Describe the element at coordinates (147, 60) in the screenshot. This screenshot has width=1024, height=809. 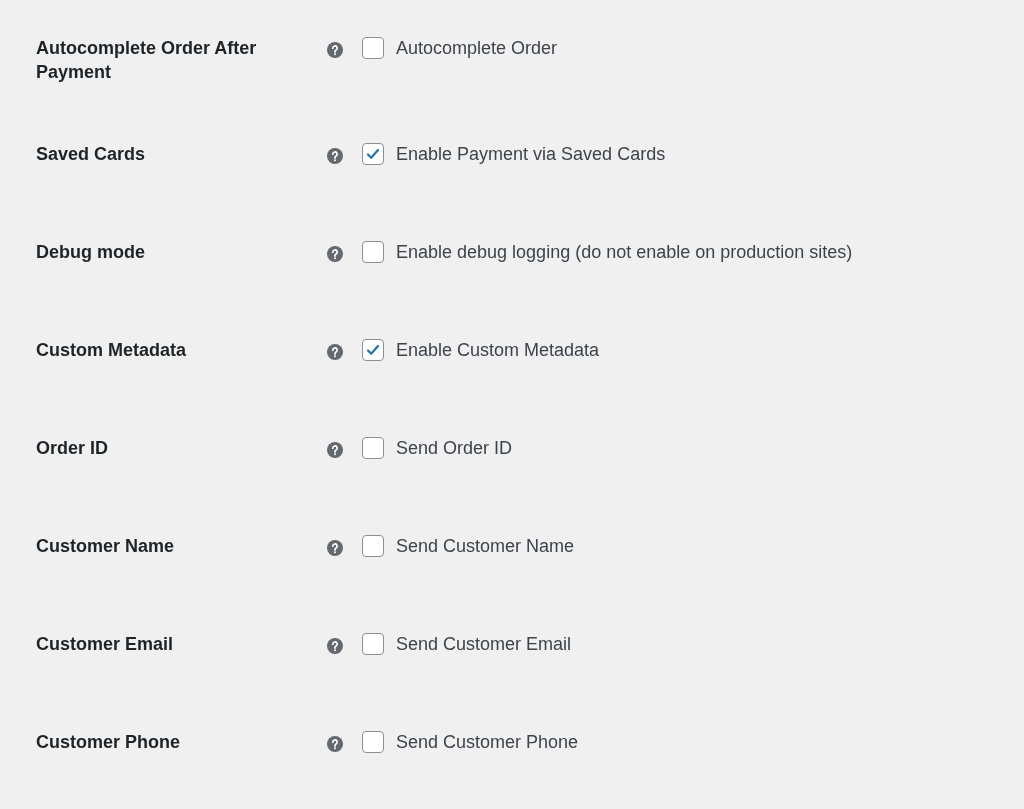
I see `setting-label: Autocomplete Order After Payment` at that location.